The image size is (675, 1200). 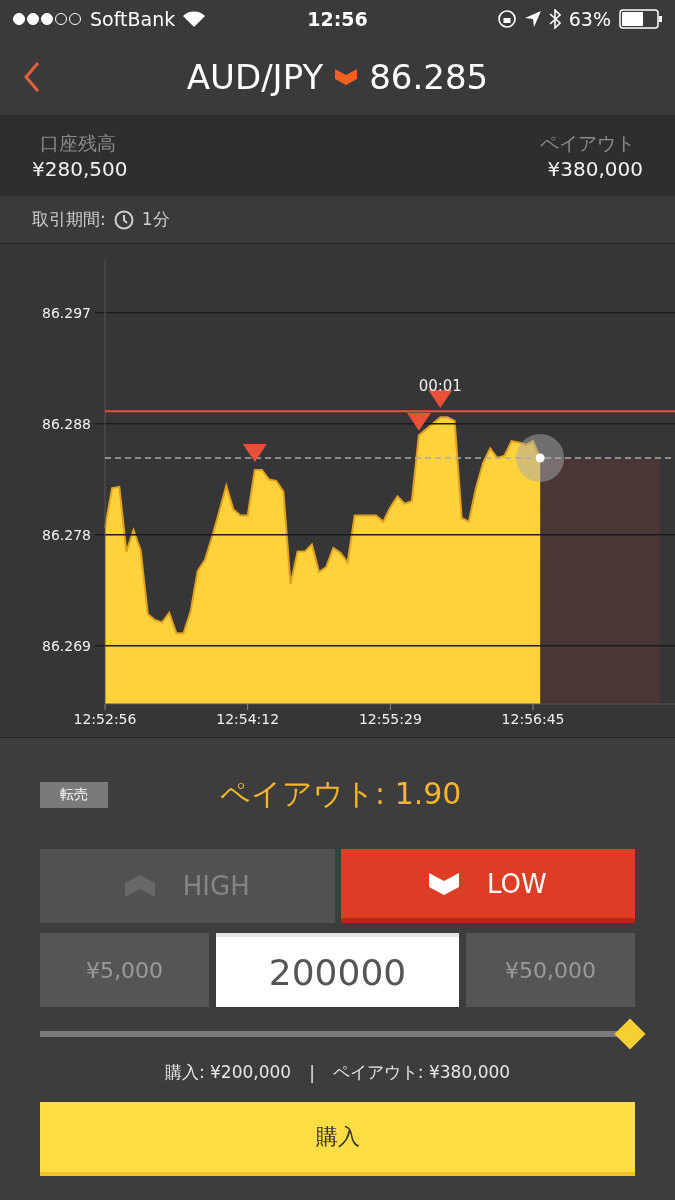 What do you see at coordinates (255, 76) in the screenshot?
I see `currency-pair: AUD/JPY` at bounding box center [255, 76].